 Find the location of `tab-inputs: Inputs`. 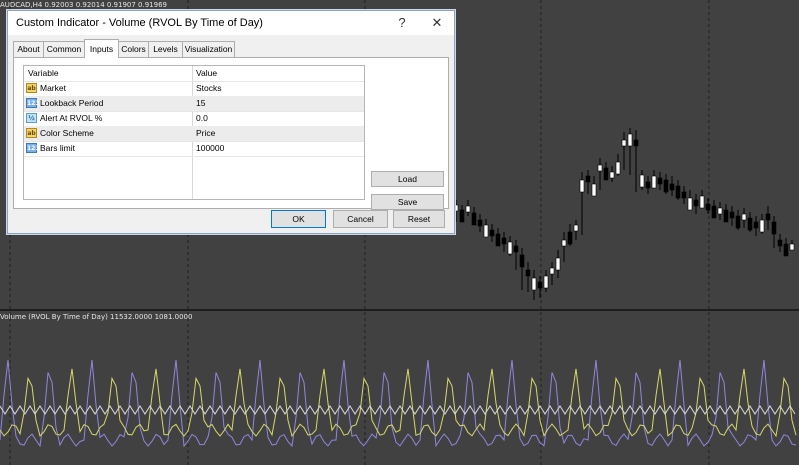

tab-inputs: Inputs is located at coordinates (101, 48).